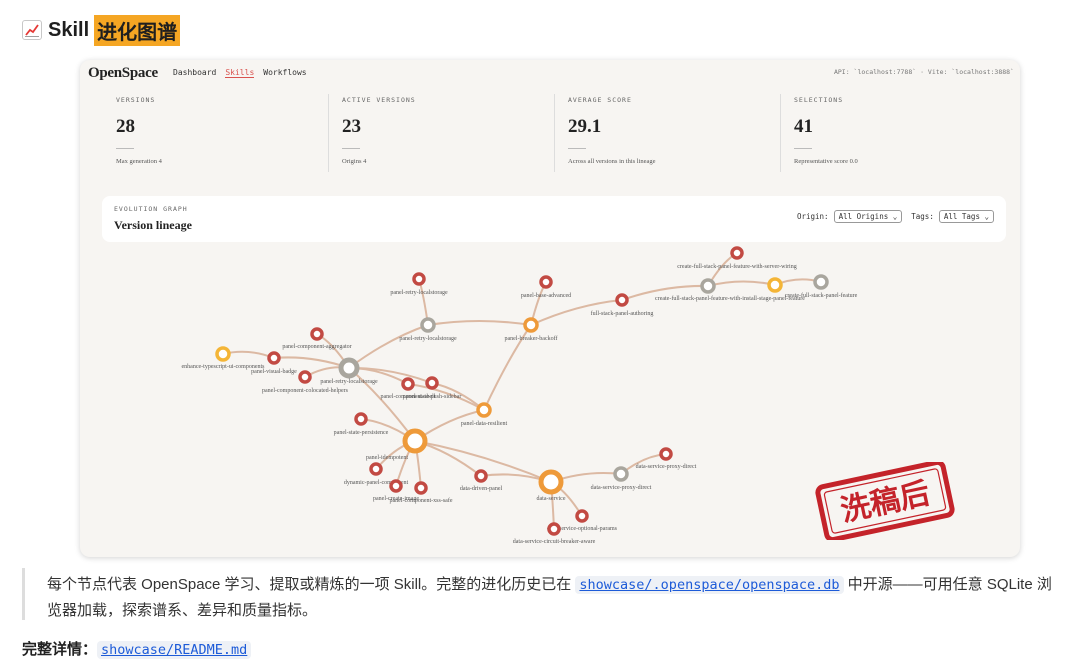 This screenshot has width=1080, height=670. What do you see at coordinates (432, 397) in the screenshot?
I see `node-label: panel-state-push-sidebar` at bounding box center [432, 397].